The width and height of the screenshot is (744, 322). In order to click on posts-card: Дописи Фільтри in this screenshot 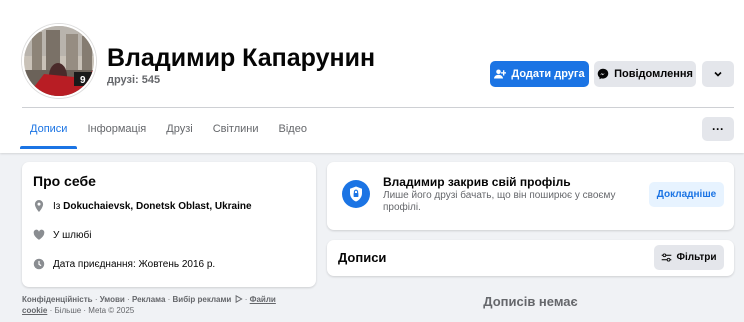, I will do `click(530, 258)`.